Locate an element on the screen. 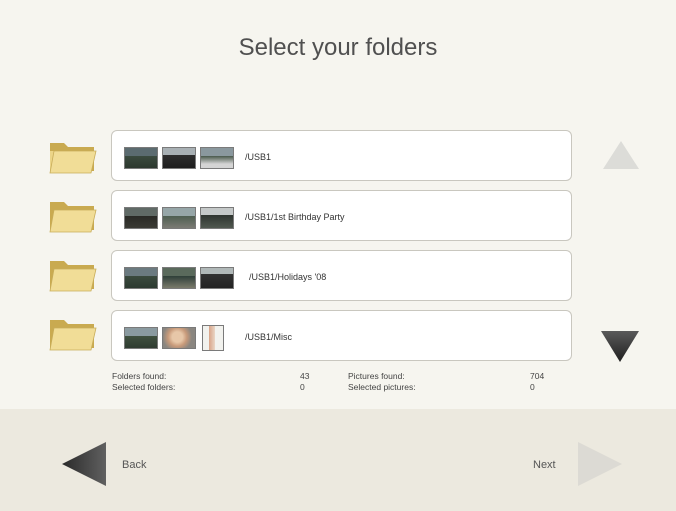  triangle-left-icon is located at coordinates (84, 464).